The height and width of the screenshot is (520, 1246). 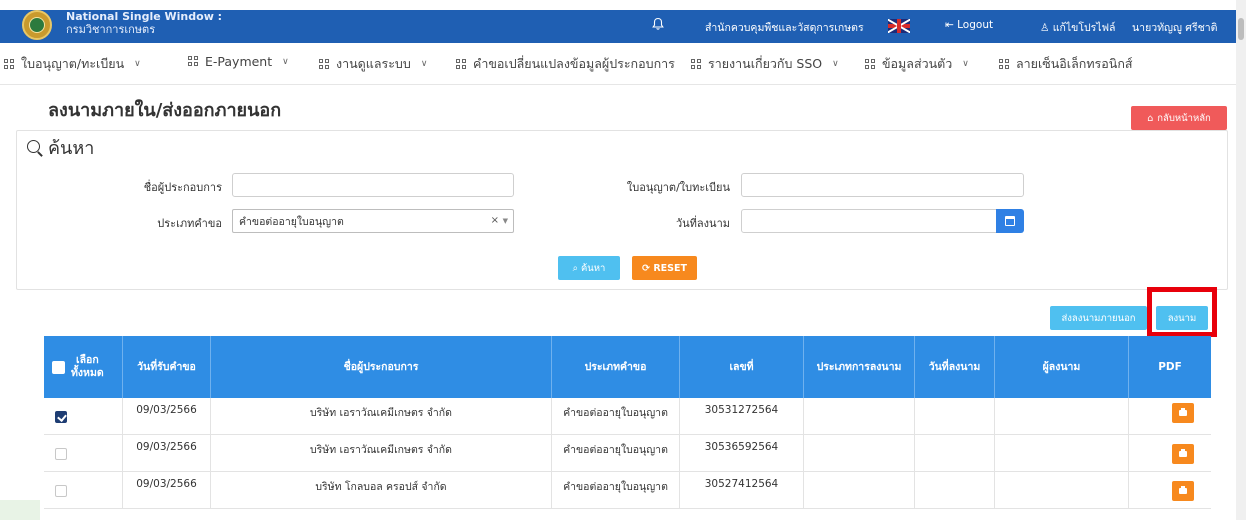 What do you see at coordinates (182, 187) in the screenshot?
I see `operator-name-label: ชื่อผู้ประกอบการ` at bounding box center [182, 187].